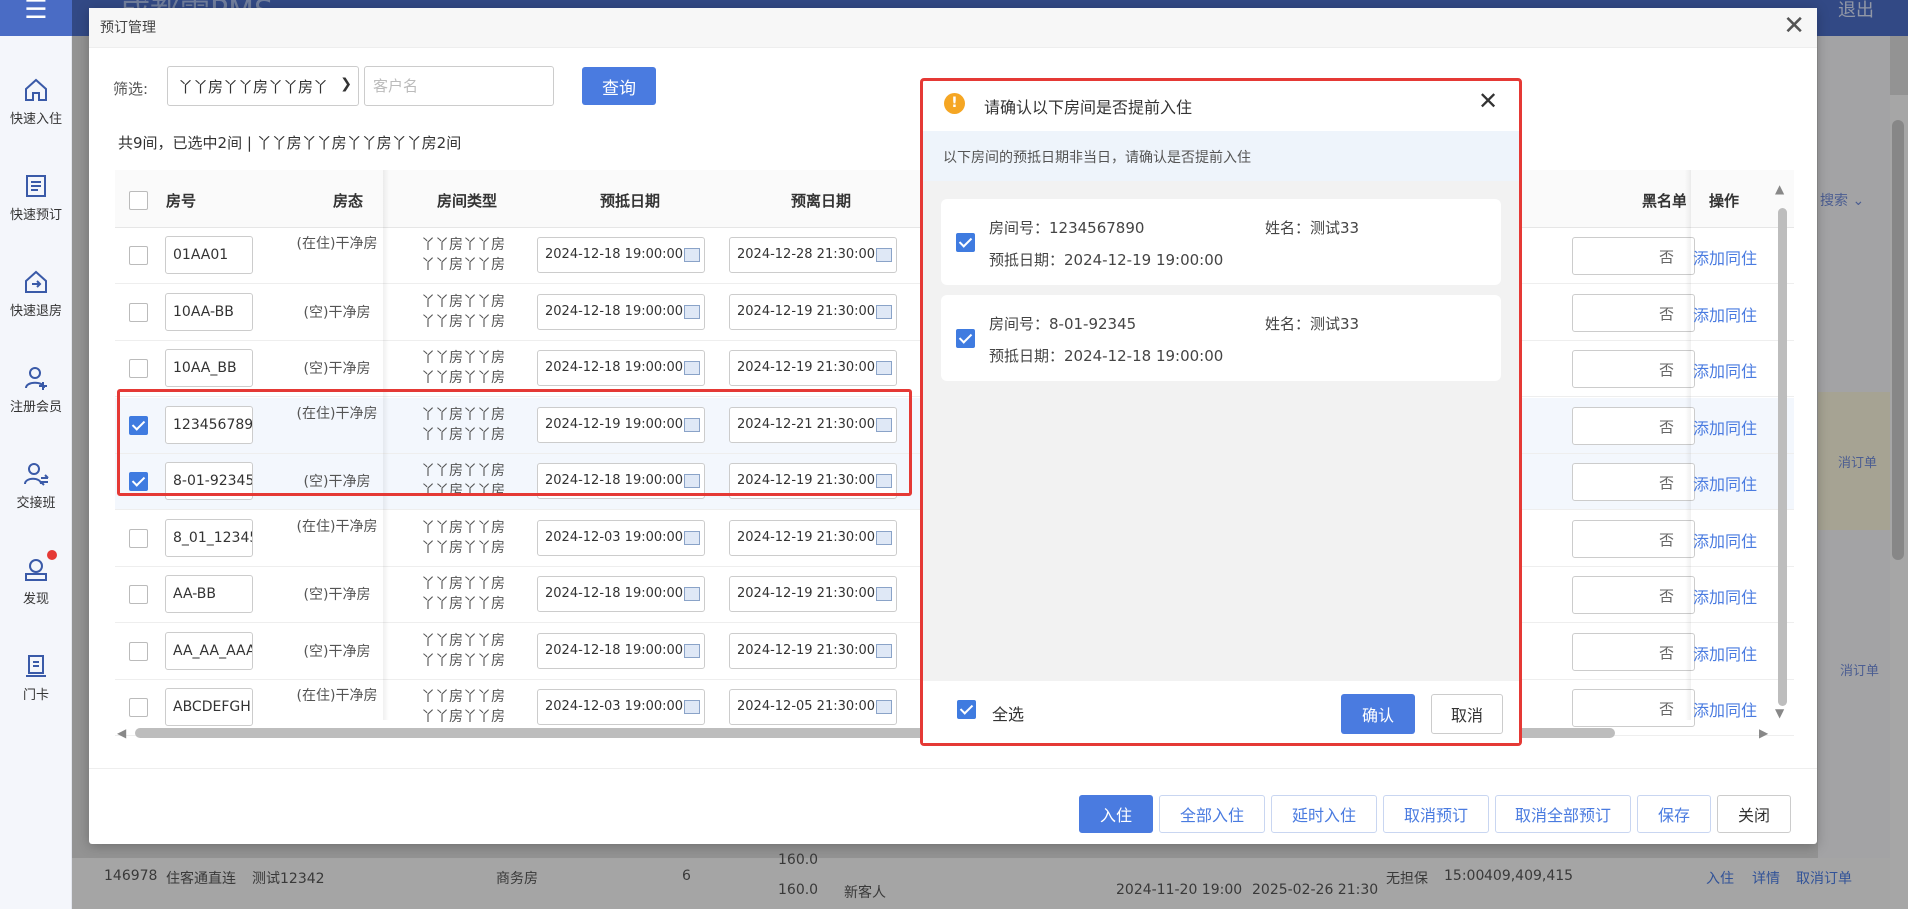 The image size is (1908, 909). I want to click on arrive-date-picker: 2024-12-19 19:00:00, so click(621, 425).